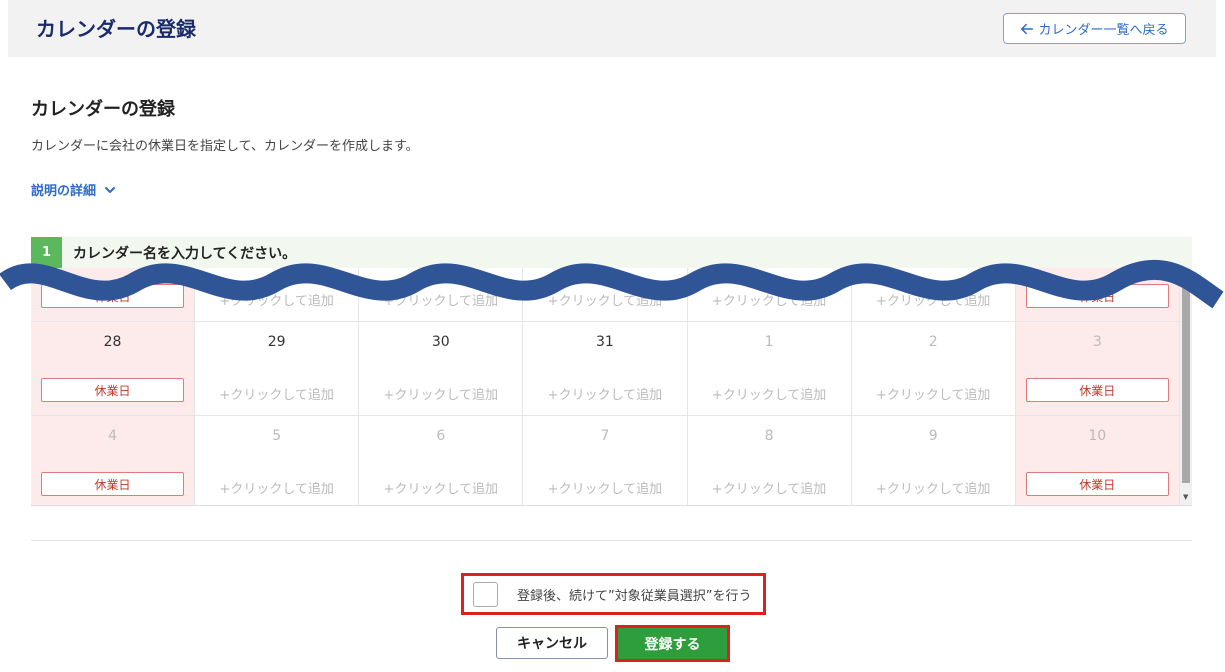 This screenshot has width=1225, height=672. What do you see at coordinates (103, 109) in the screenshot?
I see `section-title: カレンダーの登録` at bounding box center [103, 109].